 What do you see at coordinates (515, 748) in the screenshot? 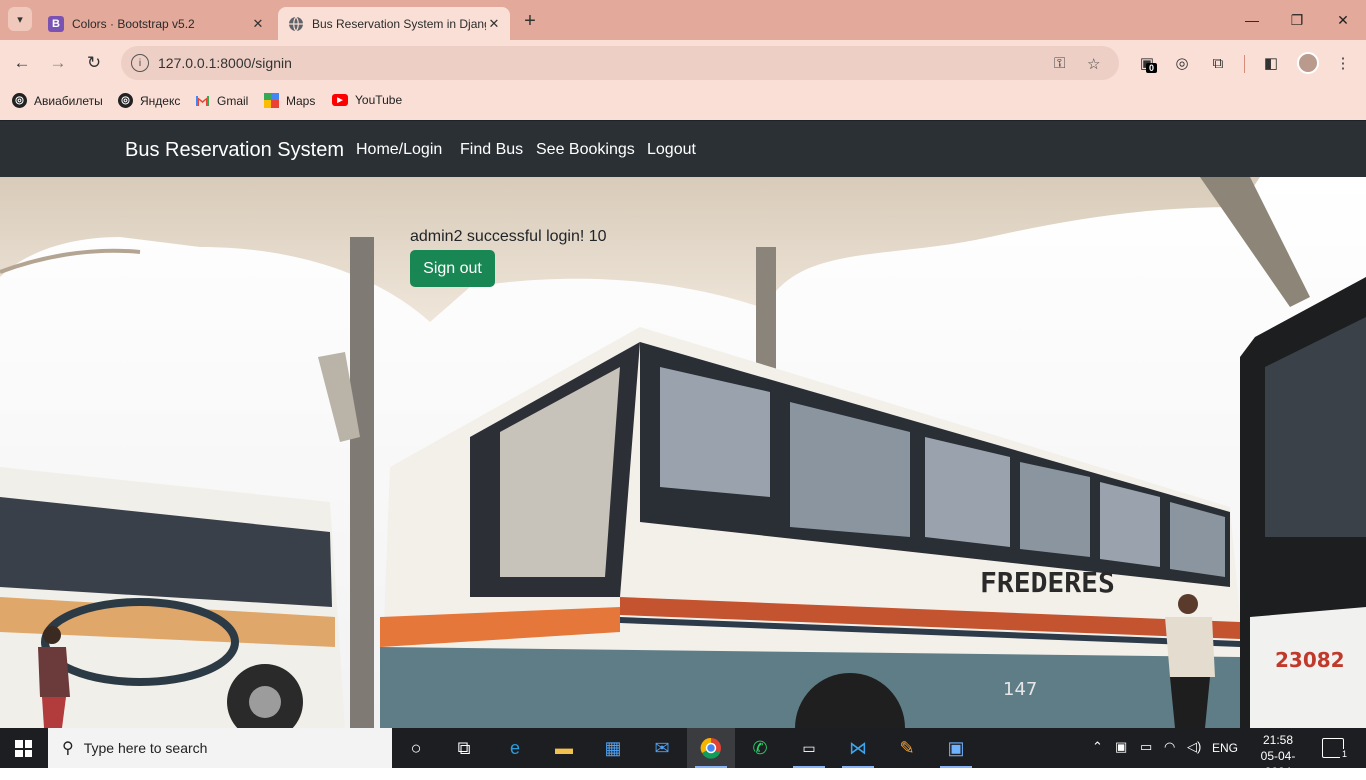
I see `edge-icon: e` at bounding box center [515, 748].